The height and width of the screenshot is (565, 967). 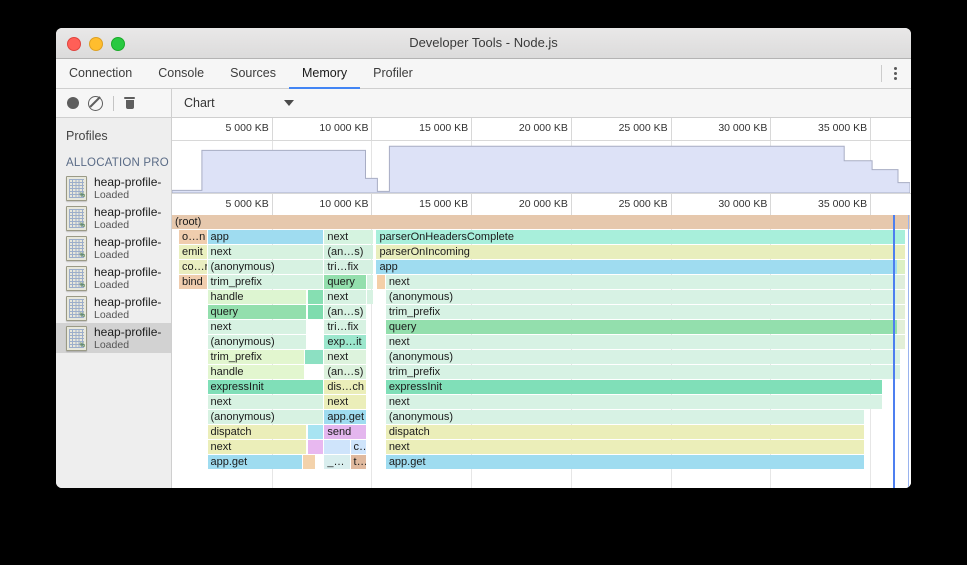 I want to click on flame-frame: exp…it, so click(x=345, y=342).